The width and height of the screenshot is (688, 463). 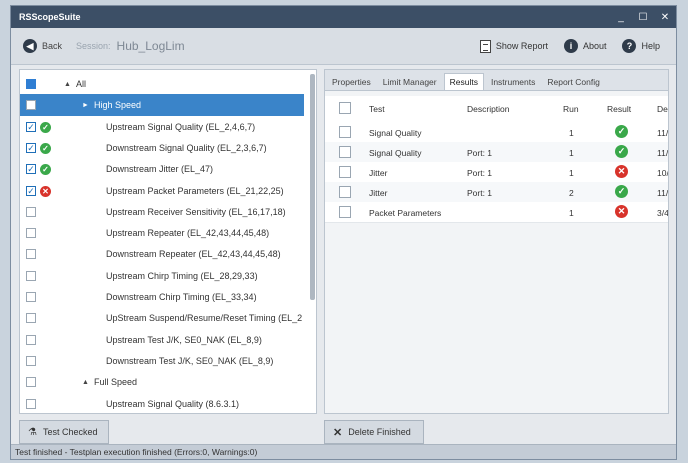 I want to click on tree-item-label: Upstream Signal Quality (8.6.3.1), so click(x=173, y=404).